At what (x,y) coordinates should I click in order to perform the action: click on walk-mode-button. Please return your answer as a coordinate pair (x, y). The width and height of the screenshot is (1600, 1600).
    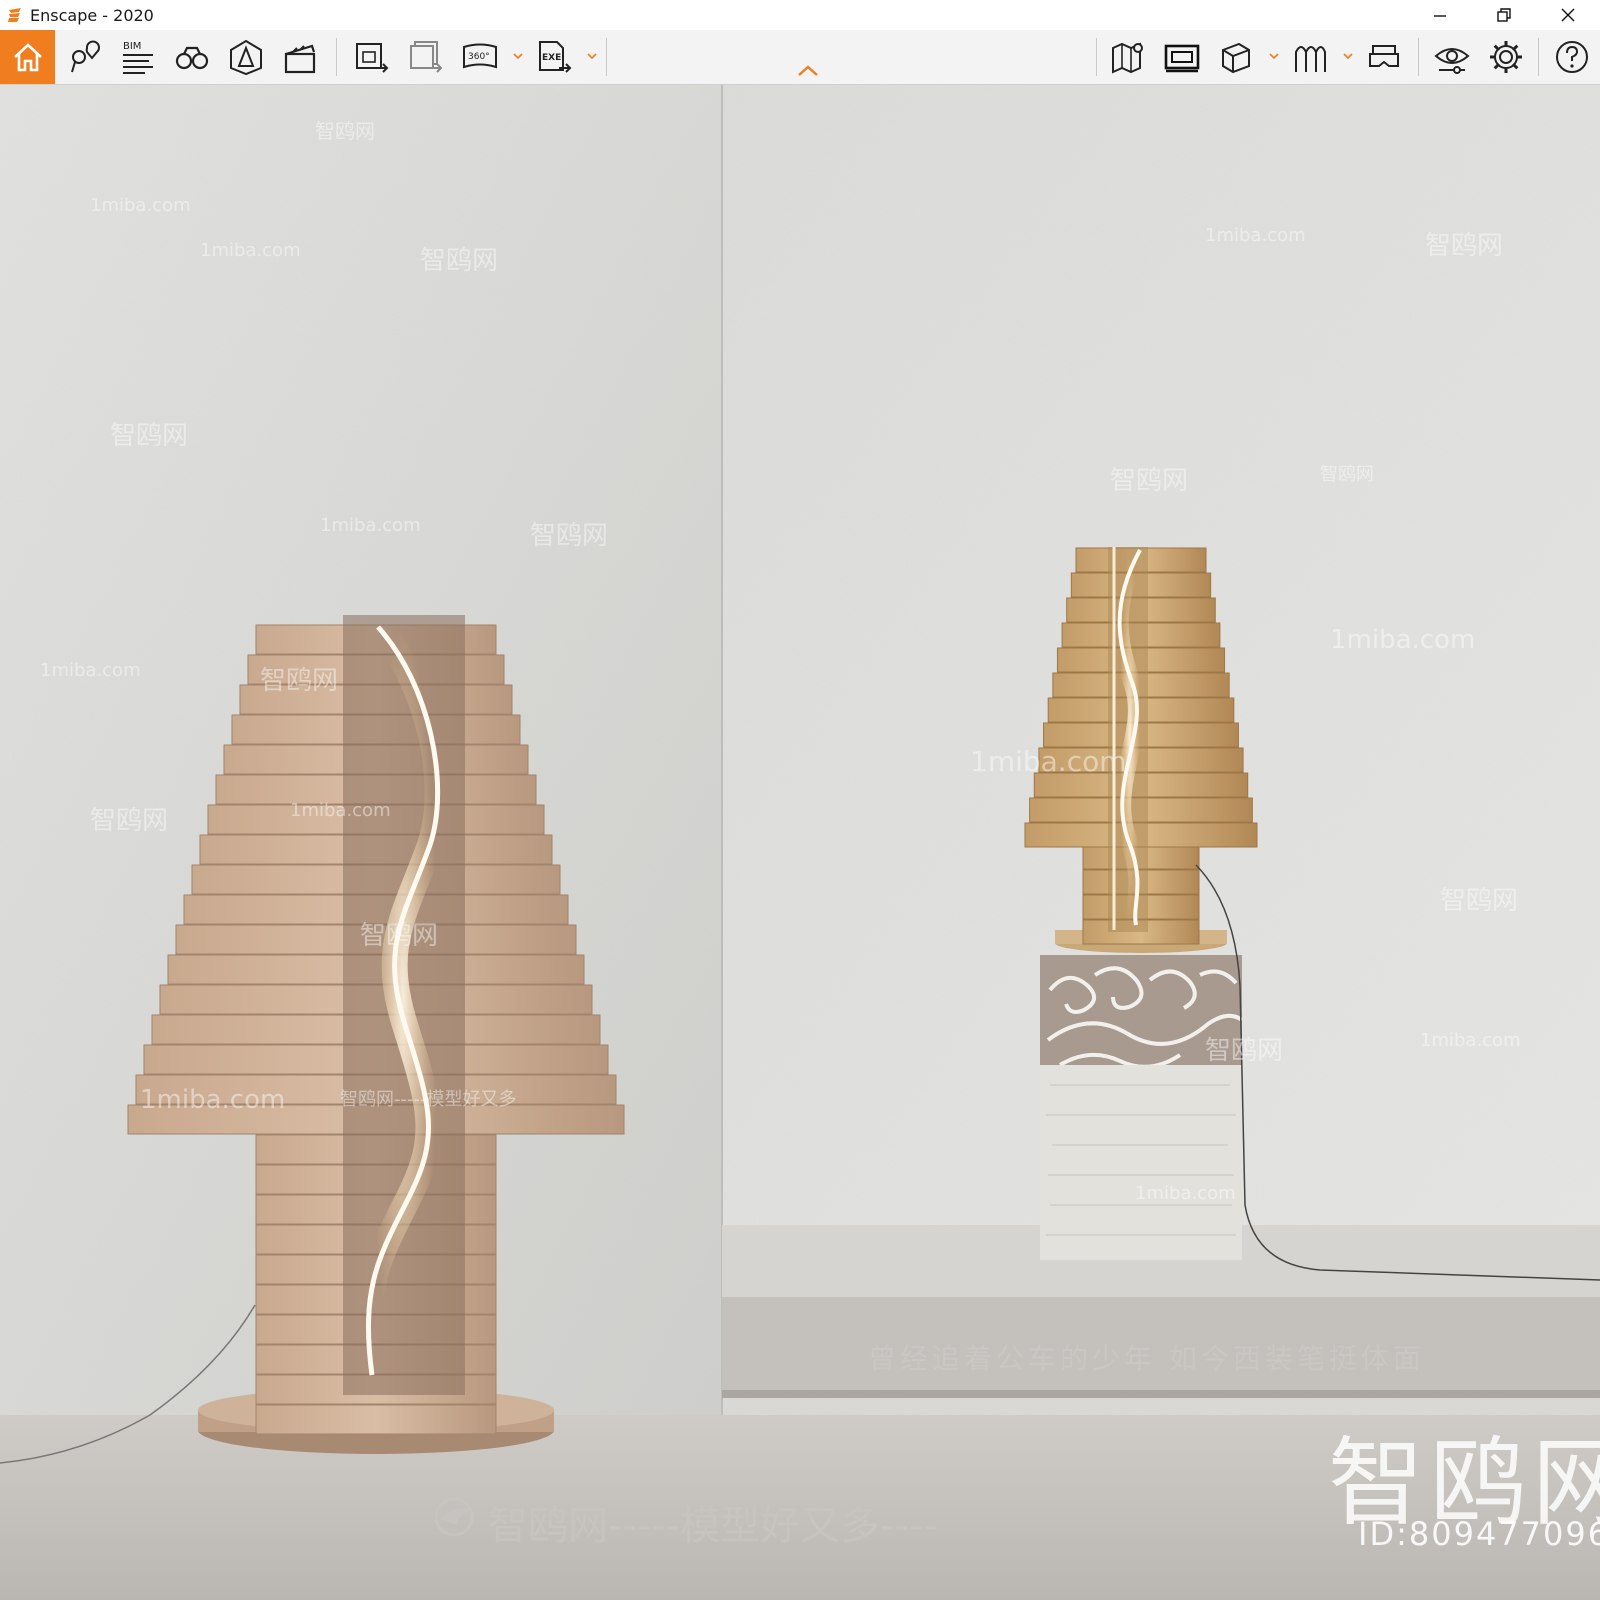
    Looking at the image, I should click on (192, 57).